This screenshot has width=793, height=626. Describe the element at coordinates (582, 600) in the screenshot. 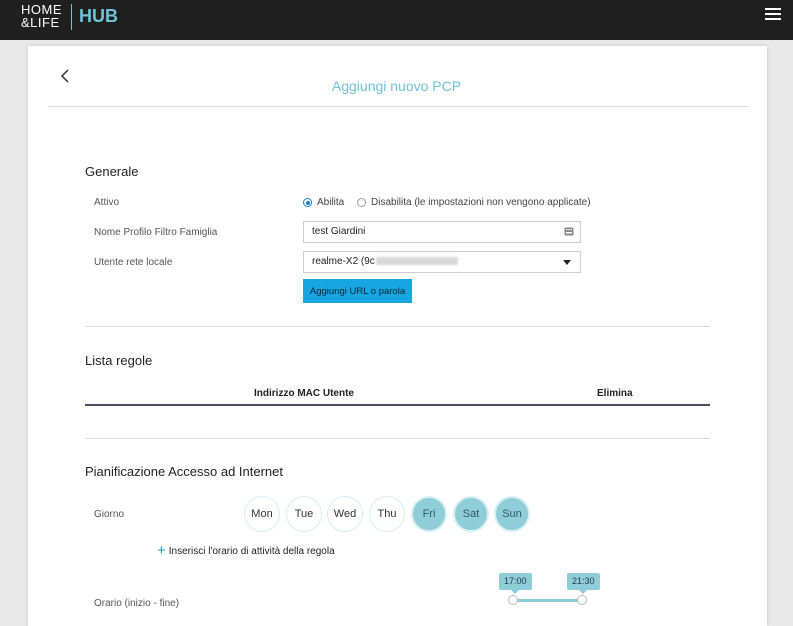

I see `end-time-handle` at that location.